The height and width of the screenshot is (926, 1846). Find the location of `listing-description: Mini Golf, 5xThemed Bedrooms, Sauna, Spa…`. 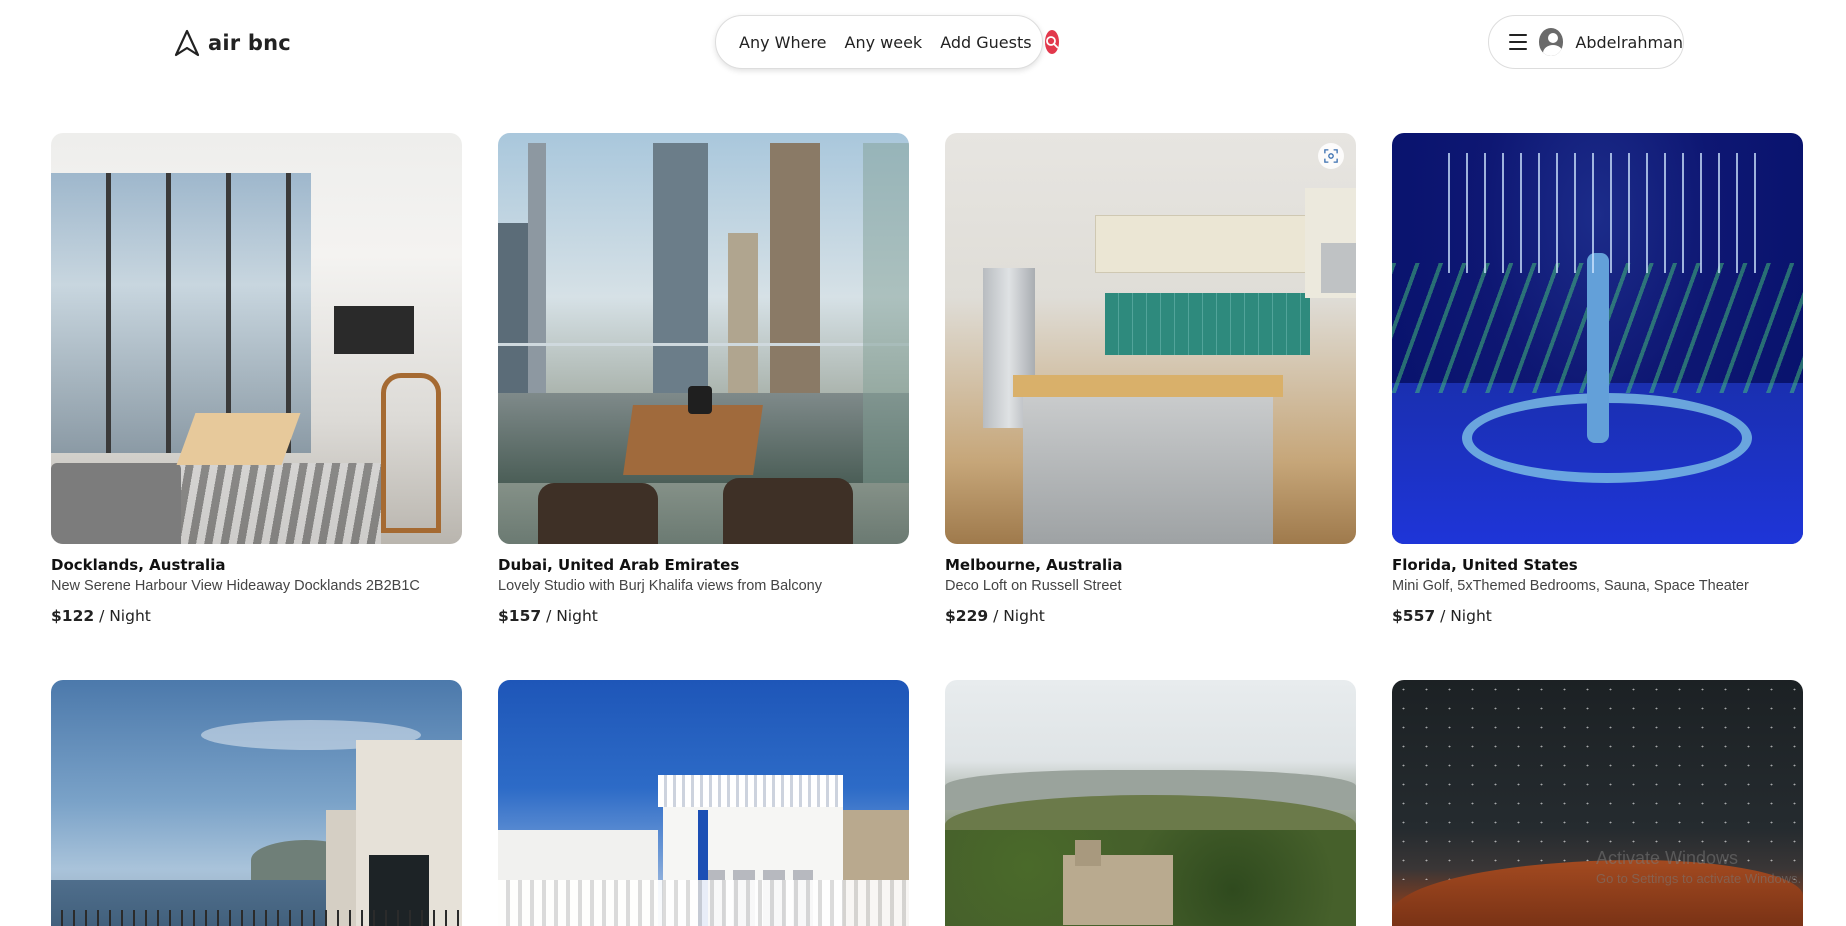

listing-description: Mini Golf, 5xThemed Bedrooms, Sauna, Spa… is located at coordinates (1570, 586).